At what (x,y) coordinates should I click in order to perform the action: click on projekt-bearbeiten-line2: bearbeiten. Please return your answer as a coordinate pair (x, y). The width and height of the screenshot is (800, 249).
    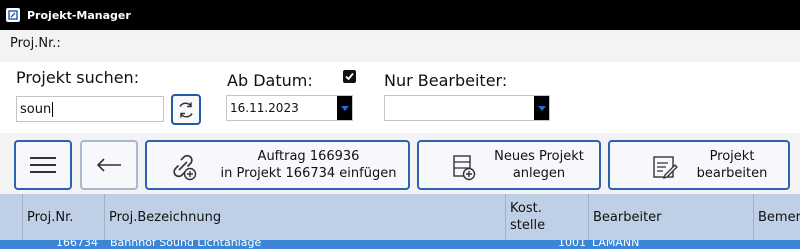
    Looking at the image, I should click on (732, 173).